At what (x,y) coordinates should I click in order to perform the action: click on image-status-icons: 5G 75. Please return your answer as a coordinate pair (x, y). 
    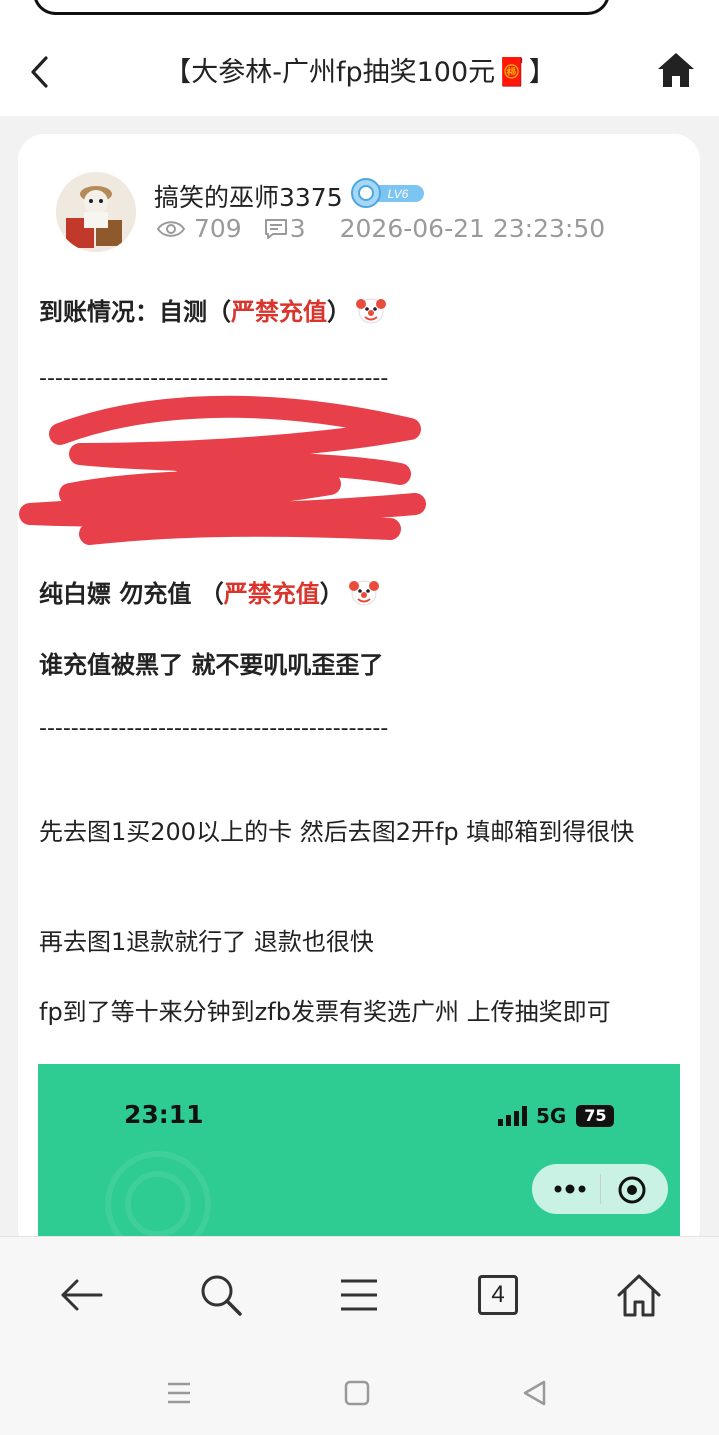
    Looking at the image, I should click on (556, 1116).